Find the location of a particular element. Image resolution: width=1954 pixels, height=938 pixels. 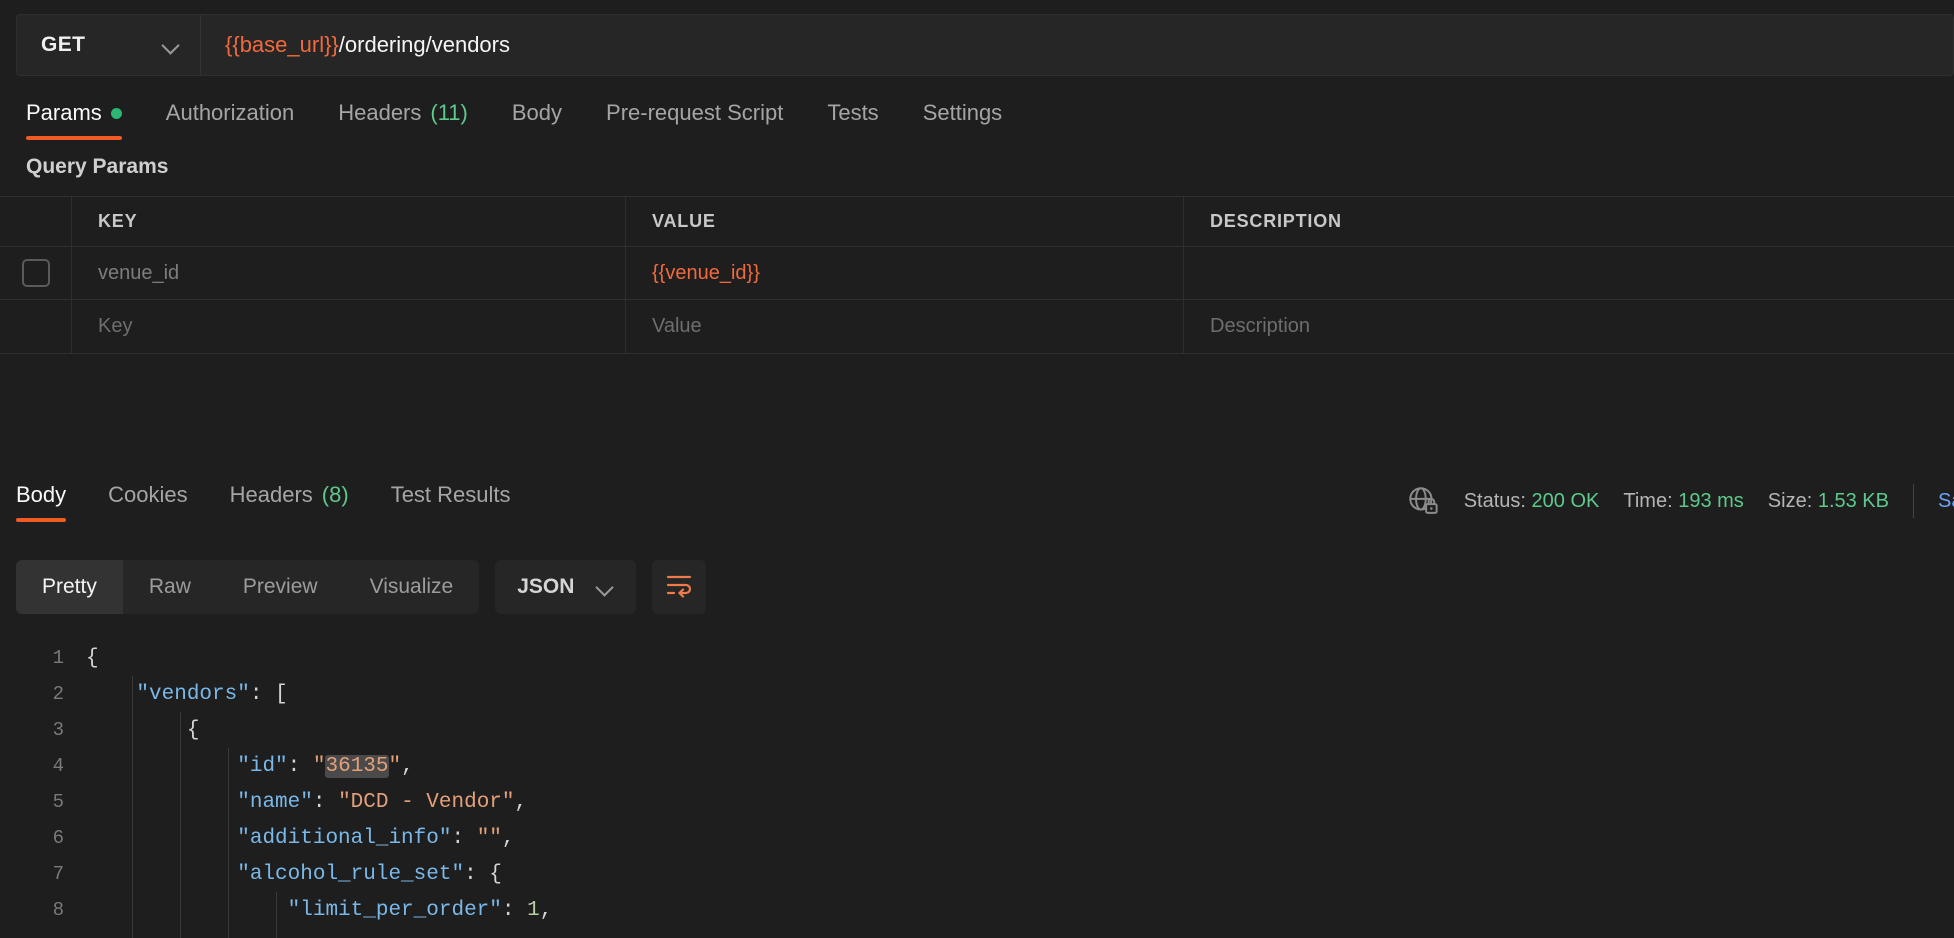

table-row: Key Value Description is located at coordinates (977, 326).